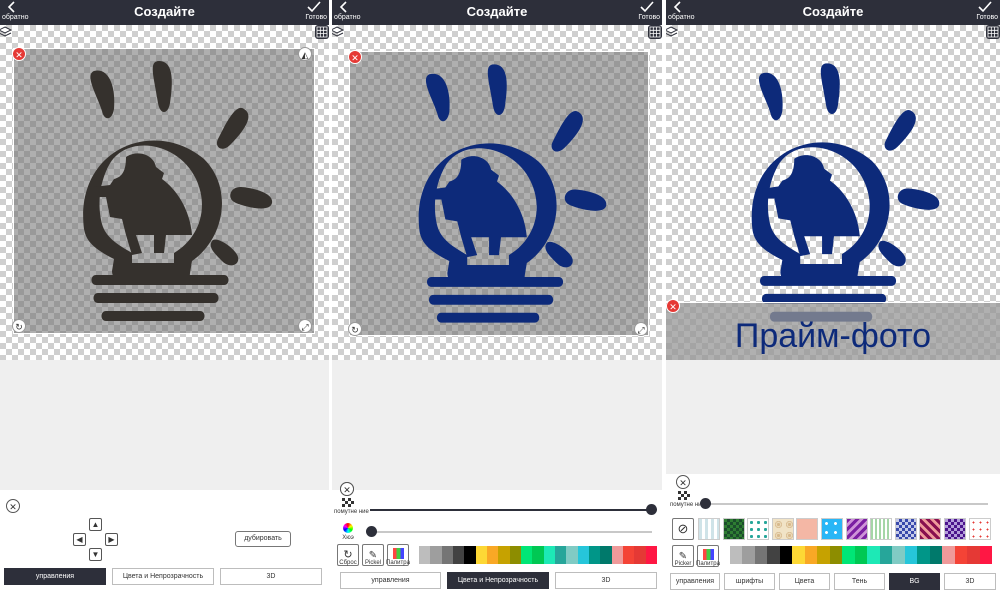 Image resolution: width=1000 pixels, height=593 pixels. I want to click on text-layer: Прайм-фото, so click(833, 331).